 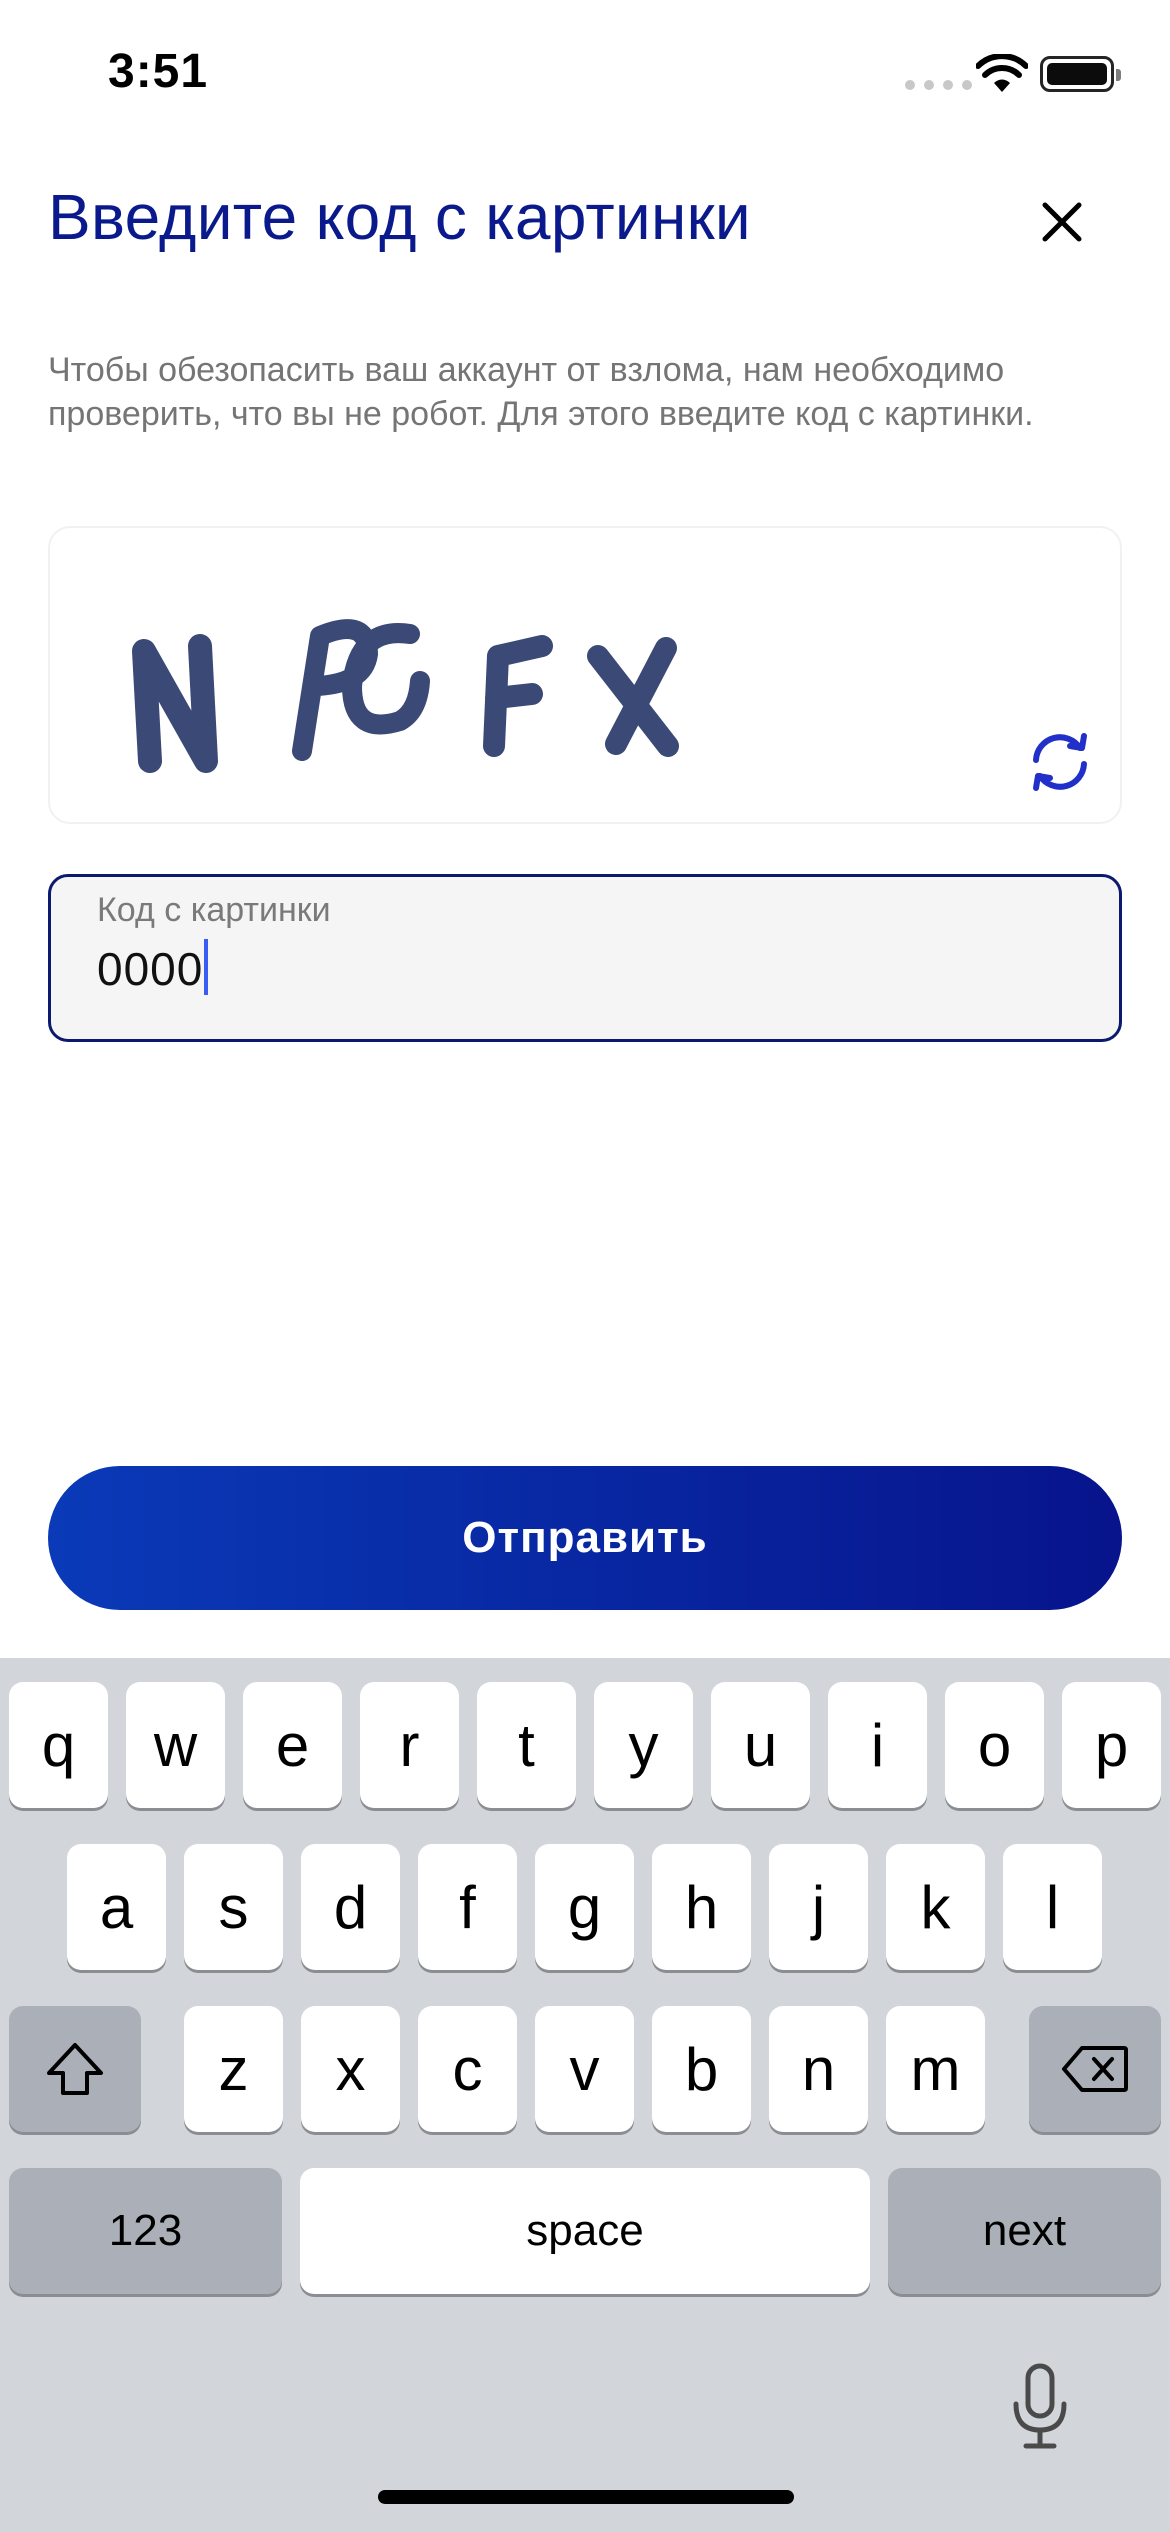 What do you see at coordinates (701, 2069) in the screenshot?
I see `key-b: b` at bounding box center [701, 2069].